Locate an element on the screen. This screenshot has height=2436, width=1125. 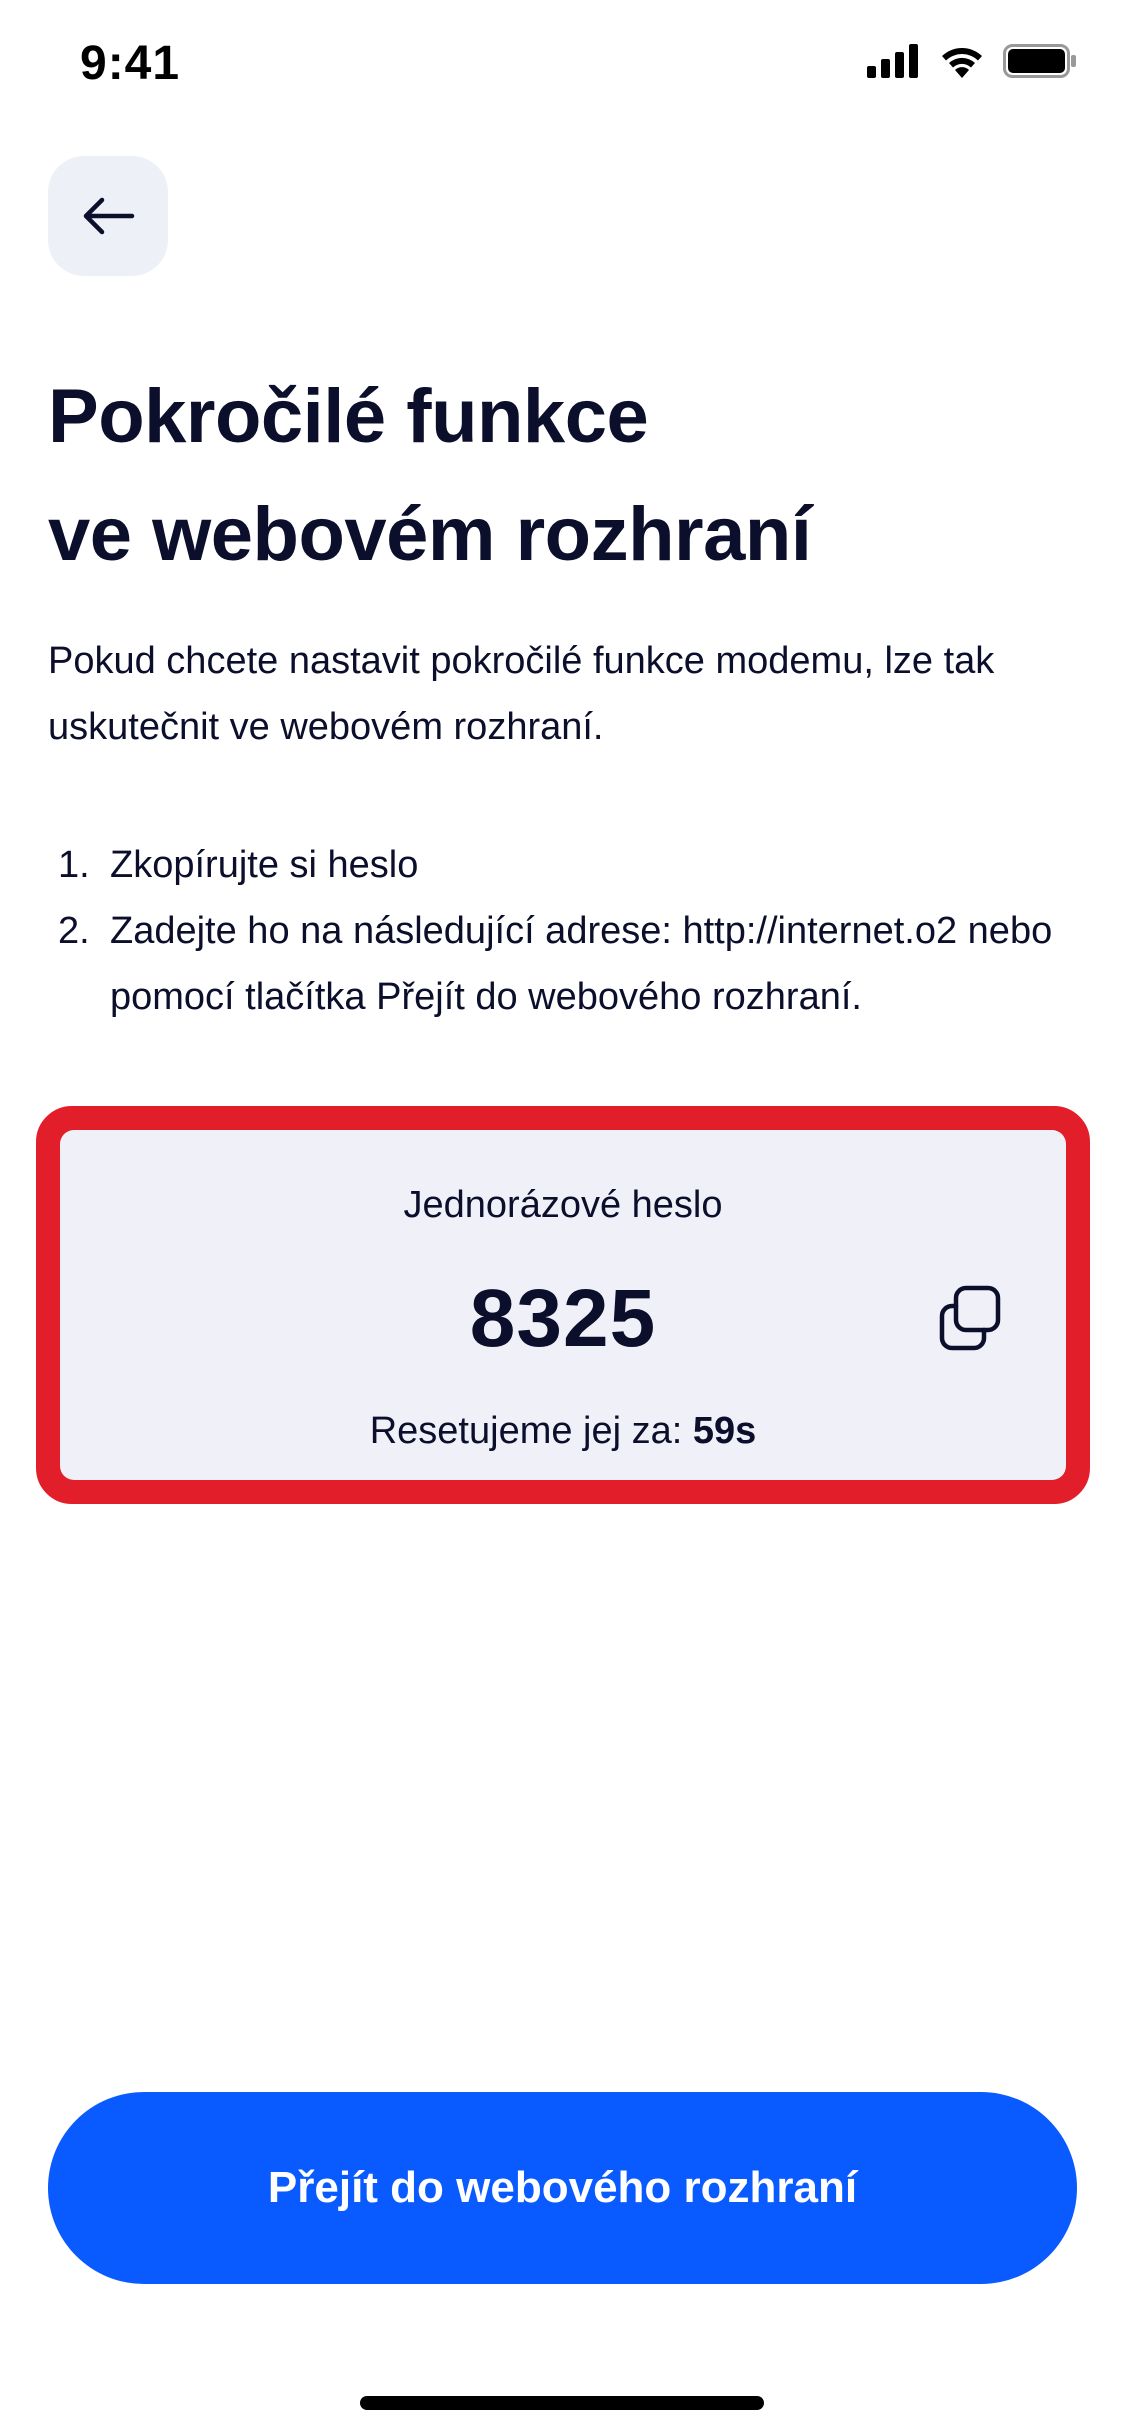
step-text: Zkopírujte si heslo is located at coordinates (264, 865).